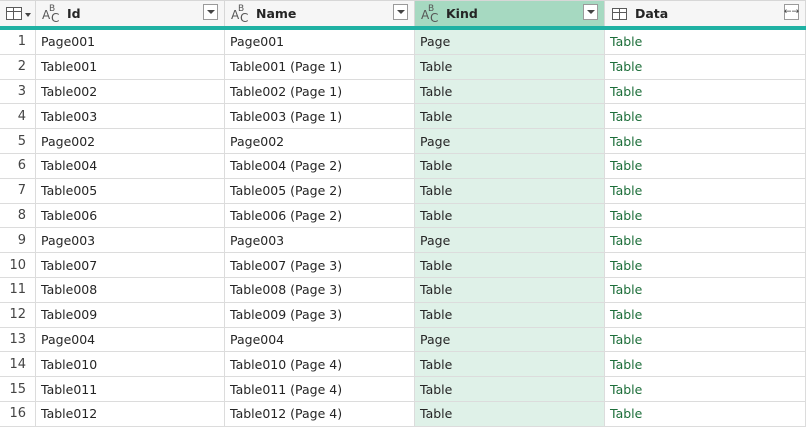 Image resolution: width=806 pixels, height=431 pixels. I want to click on cell-name: Page004, so click(320, 340).